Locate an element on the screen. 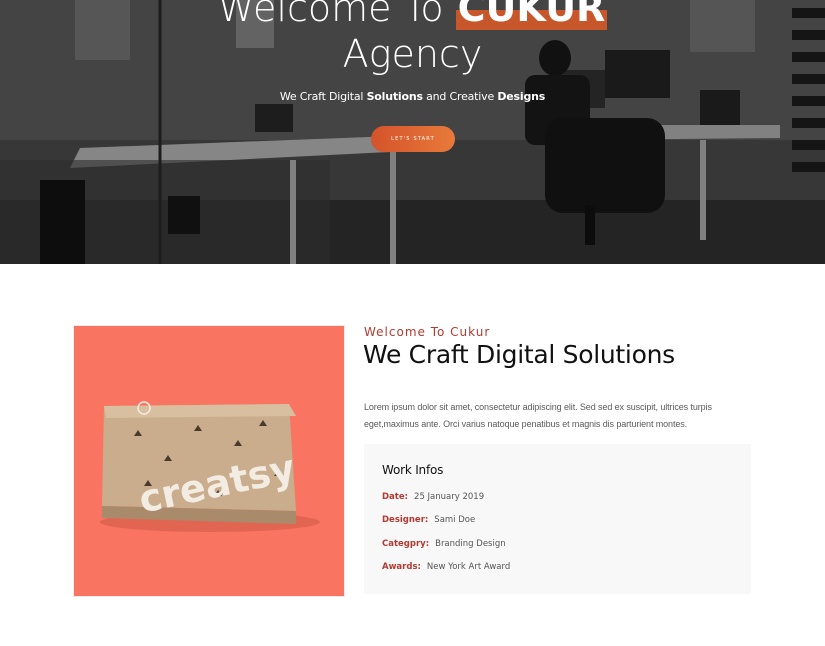 The image size is (825, 646). hero-subtitle-part1: We Craft Digital is located at coordinates (321, 96).